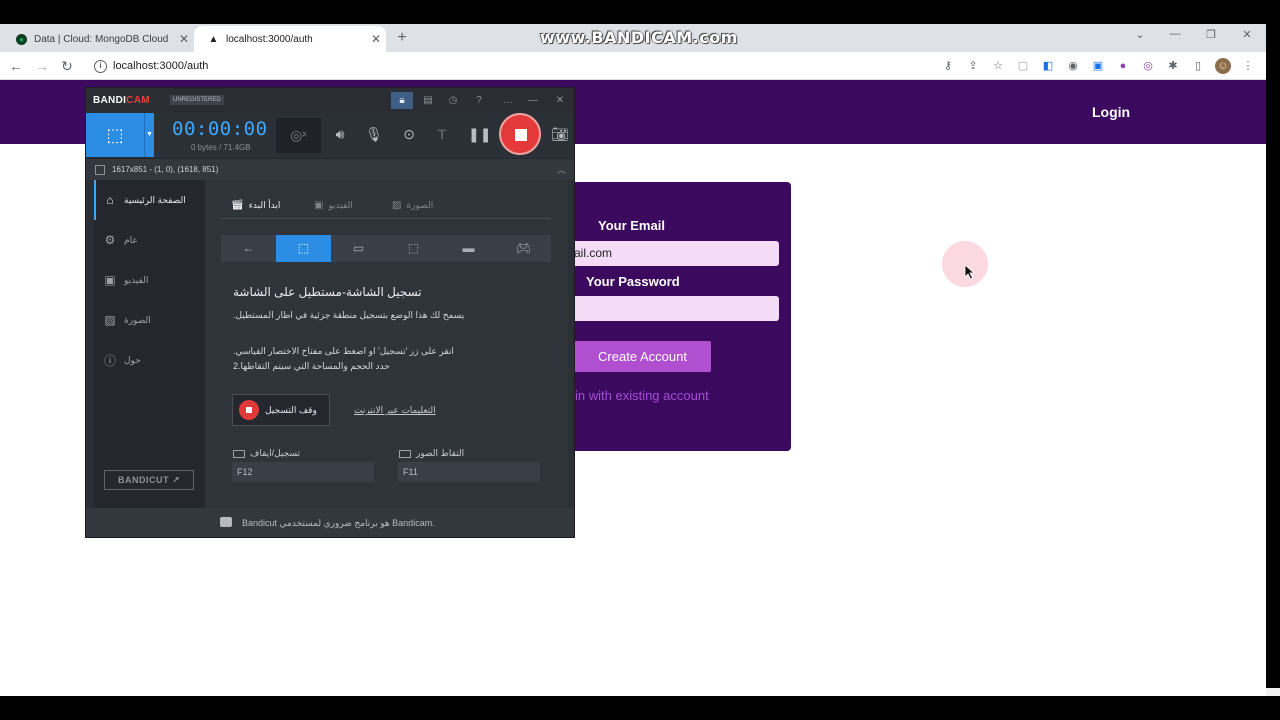  Describe the element at coordinates (631, 225) in the screenshot. I see `email-label: Your Email` at that location.